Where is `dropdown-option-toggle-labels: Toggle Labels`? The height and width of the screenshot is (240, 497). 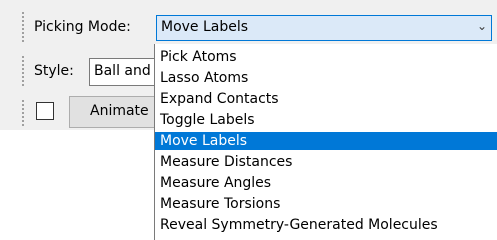
dropdown-option-toggle-labels: Toggle Labels is located at coordinates (326, 120).